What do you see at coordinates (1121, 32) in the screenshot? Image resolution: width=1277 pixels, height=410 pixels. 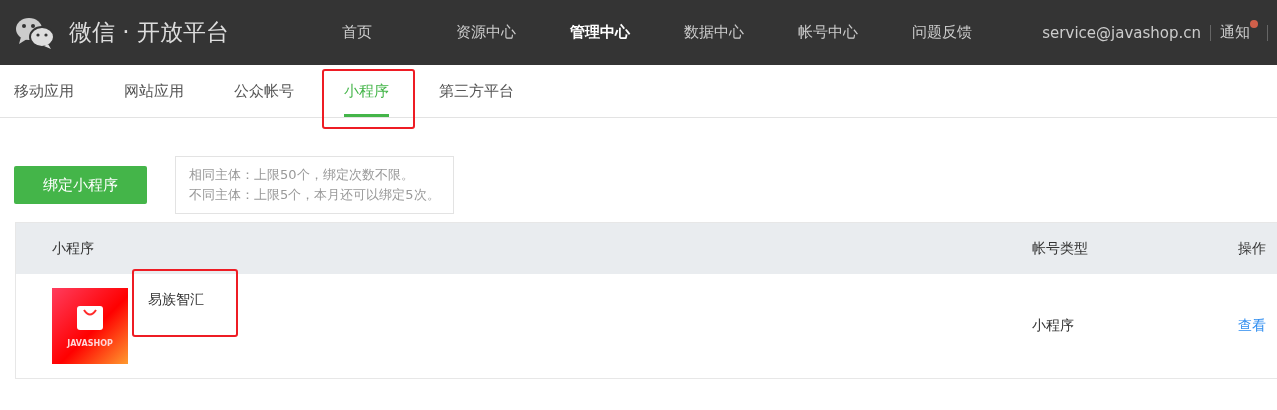 I see `account-email: service@javashop.cn` at bounding box center [1121, 32].